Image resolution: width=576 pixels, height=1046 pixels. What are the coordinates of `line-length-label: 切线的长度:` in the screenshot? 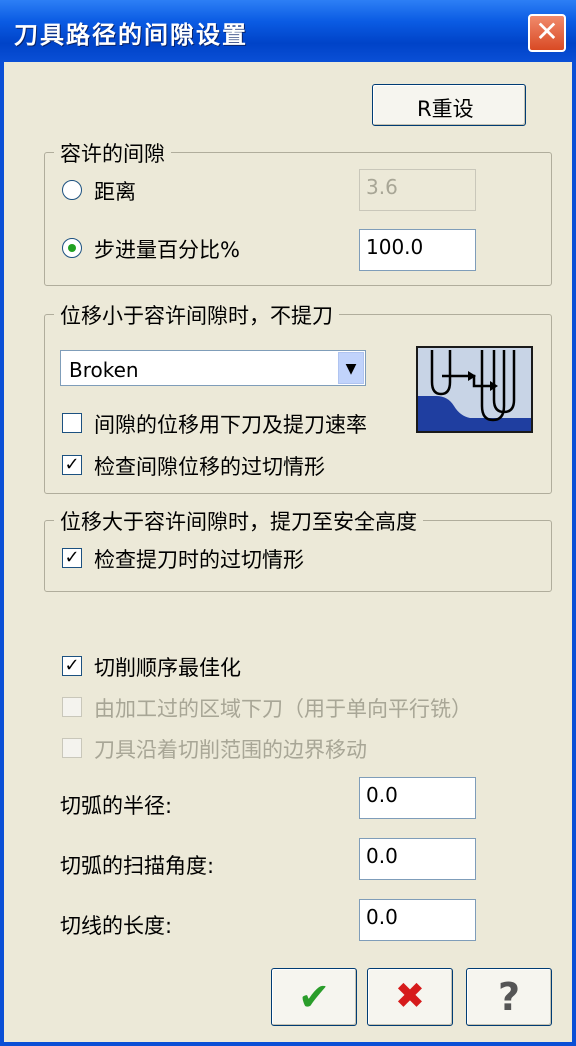 It's located at (116, 926).